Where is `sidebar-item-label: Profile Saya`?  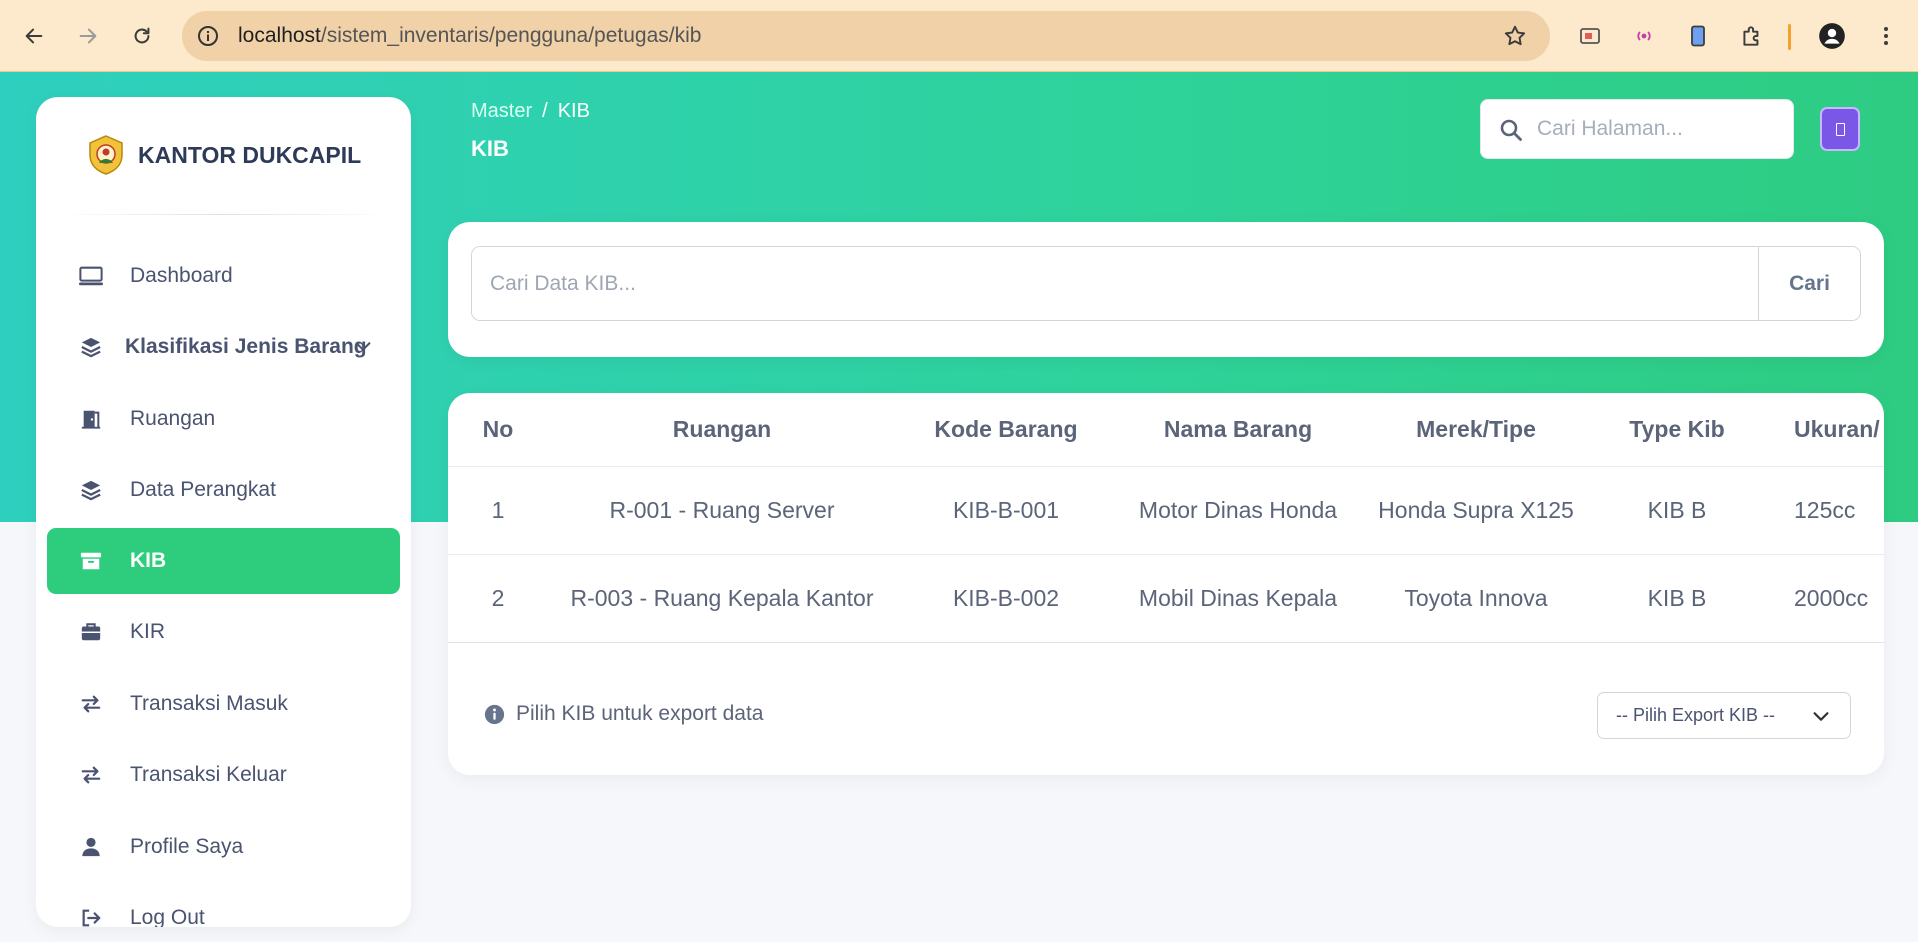 sidebar-item-label: Profile Saya is located at coordinates (187, 846).